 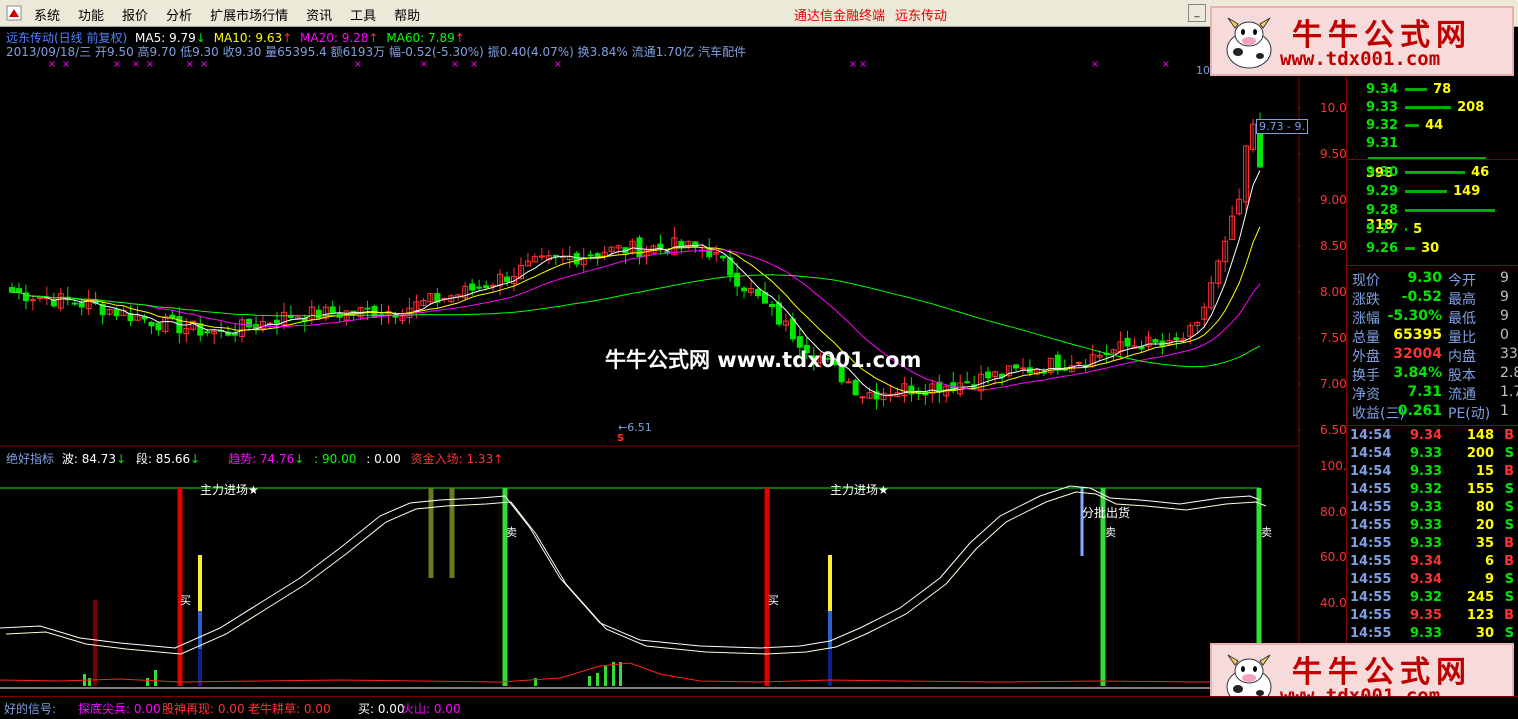 I want to click on segment-arrow-icon: ↓, so click(x=195, y=459).